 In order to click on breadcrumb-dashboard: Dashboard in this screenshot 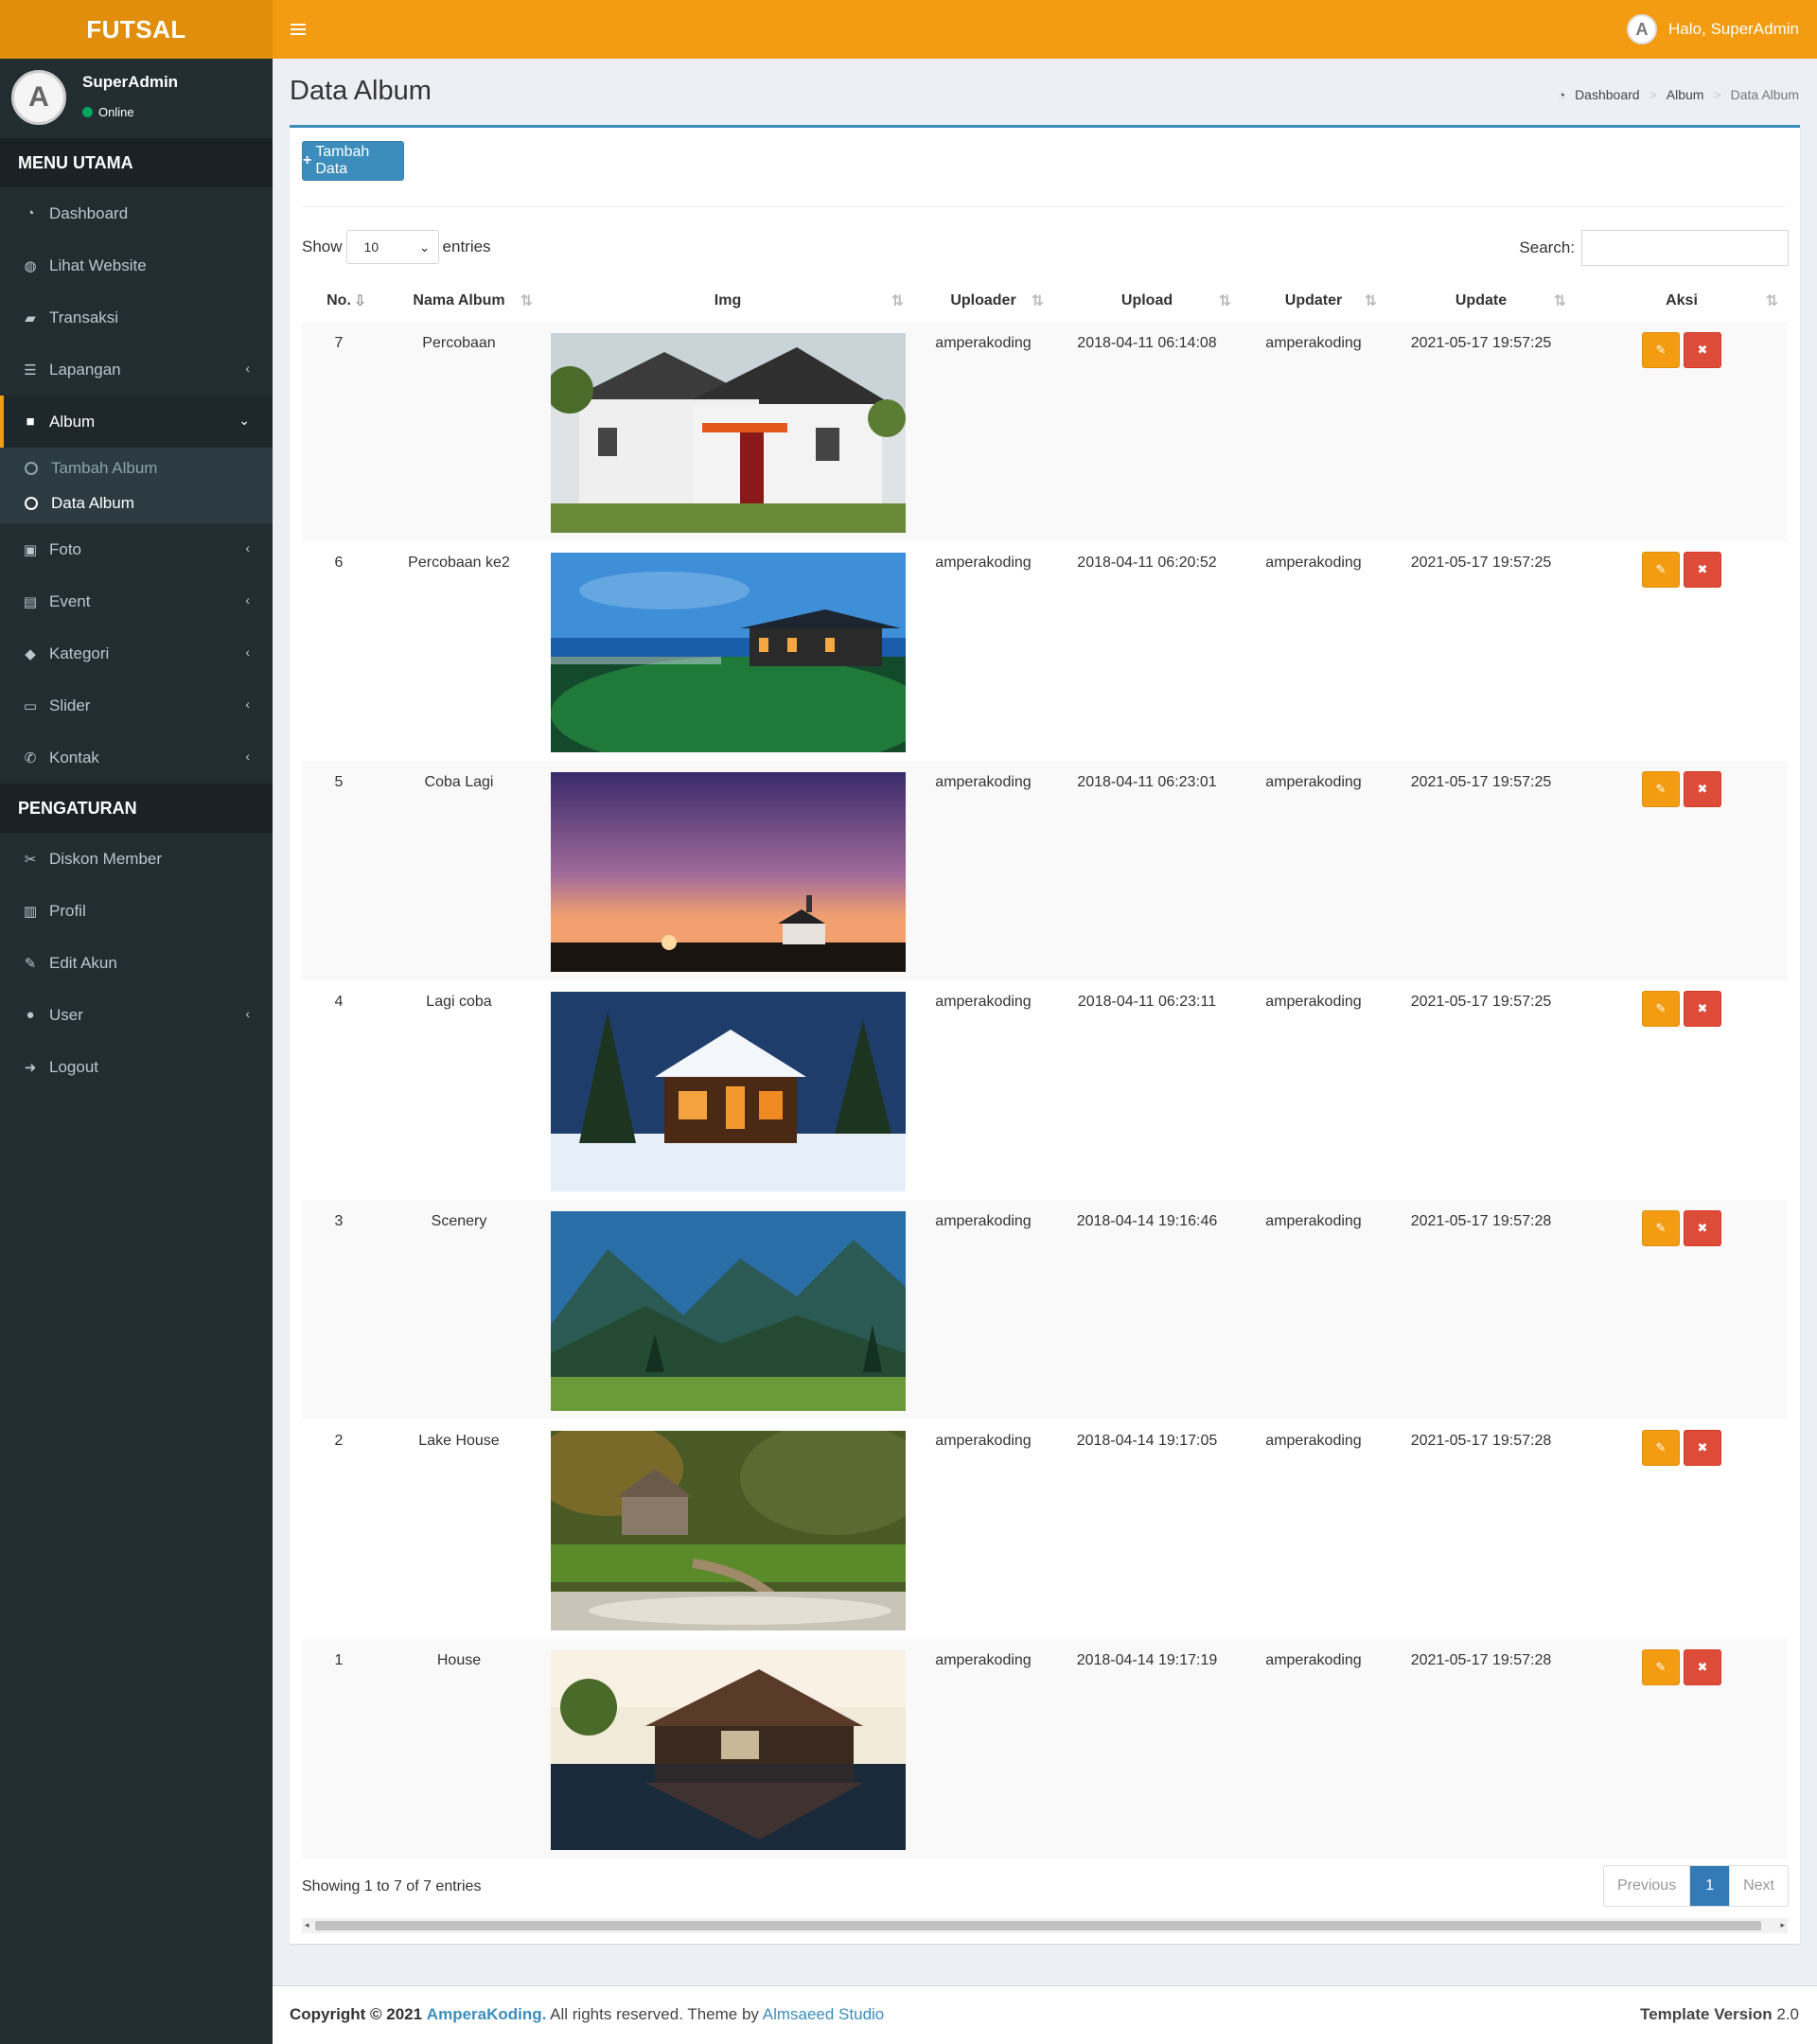, I will do `click(1608, 94)`.